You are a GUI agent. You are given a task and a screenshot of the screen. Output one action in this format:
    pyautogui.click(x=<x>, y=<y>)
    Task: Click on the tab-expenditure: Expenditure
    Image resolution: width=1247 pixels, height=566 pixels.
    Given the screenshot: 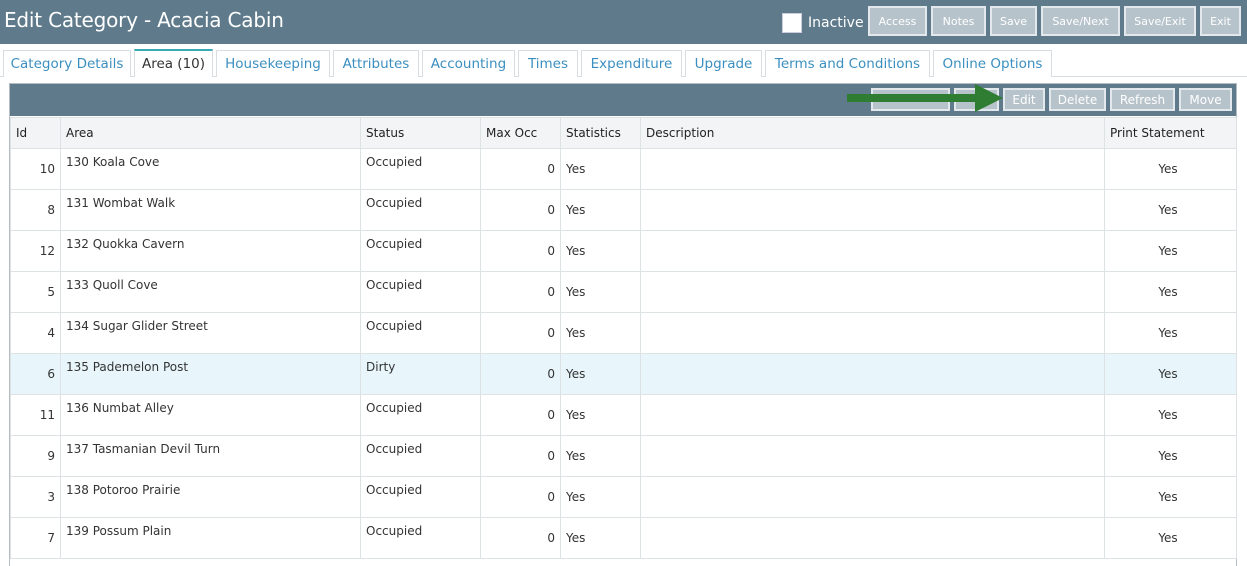 What is the action you would take?
    pyautogui.click(x=631, y=63)
    